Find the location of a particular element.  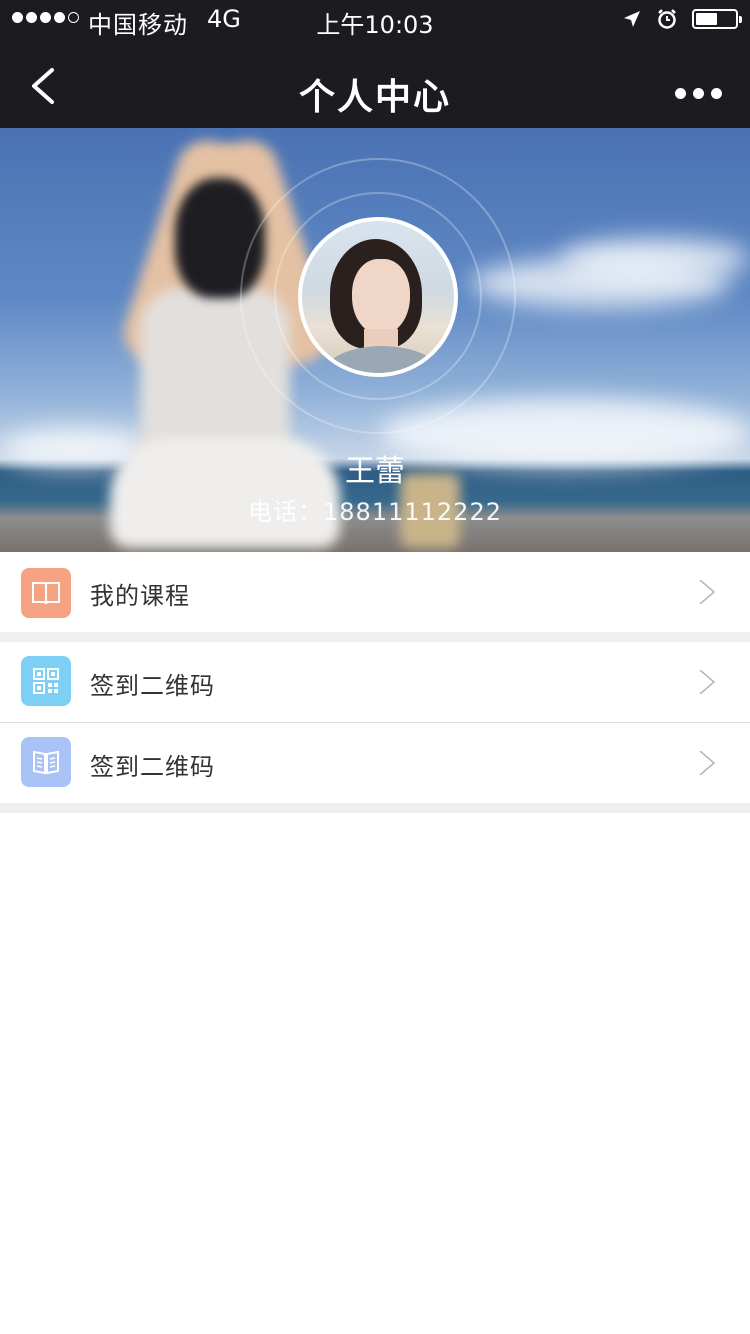

menu-item-label: 我的课程 is located at coordinates (140, 596).